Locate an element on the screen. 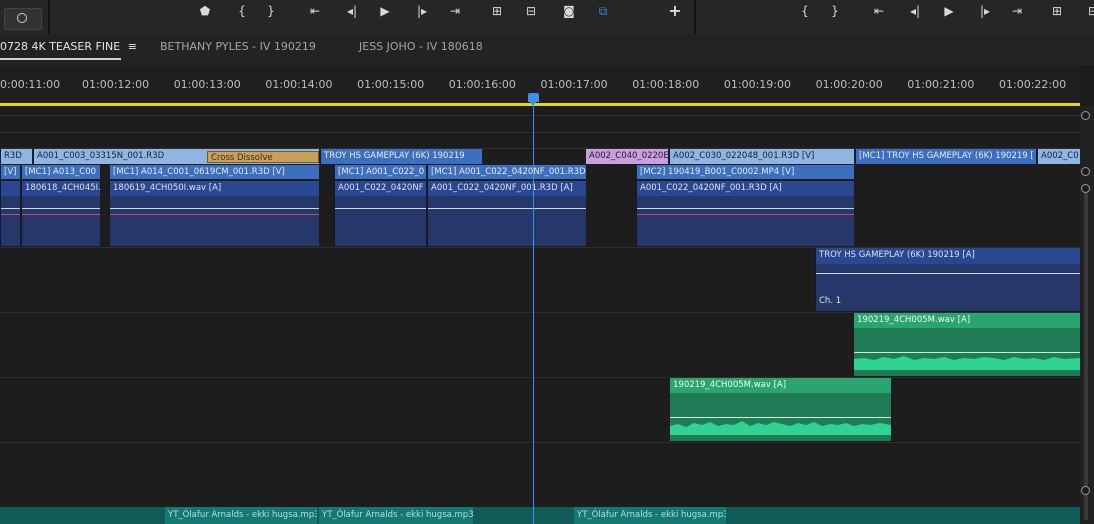 The height and width of the screenshot is (524, 1094). video-clip: TROY HS GAMEPLAY (6K) 190219 is located at coordinates (401, 156).